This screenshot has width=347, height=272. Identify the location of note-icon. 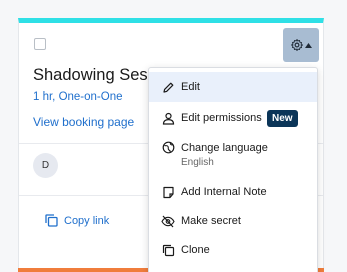
(168, 192).